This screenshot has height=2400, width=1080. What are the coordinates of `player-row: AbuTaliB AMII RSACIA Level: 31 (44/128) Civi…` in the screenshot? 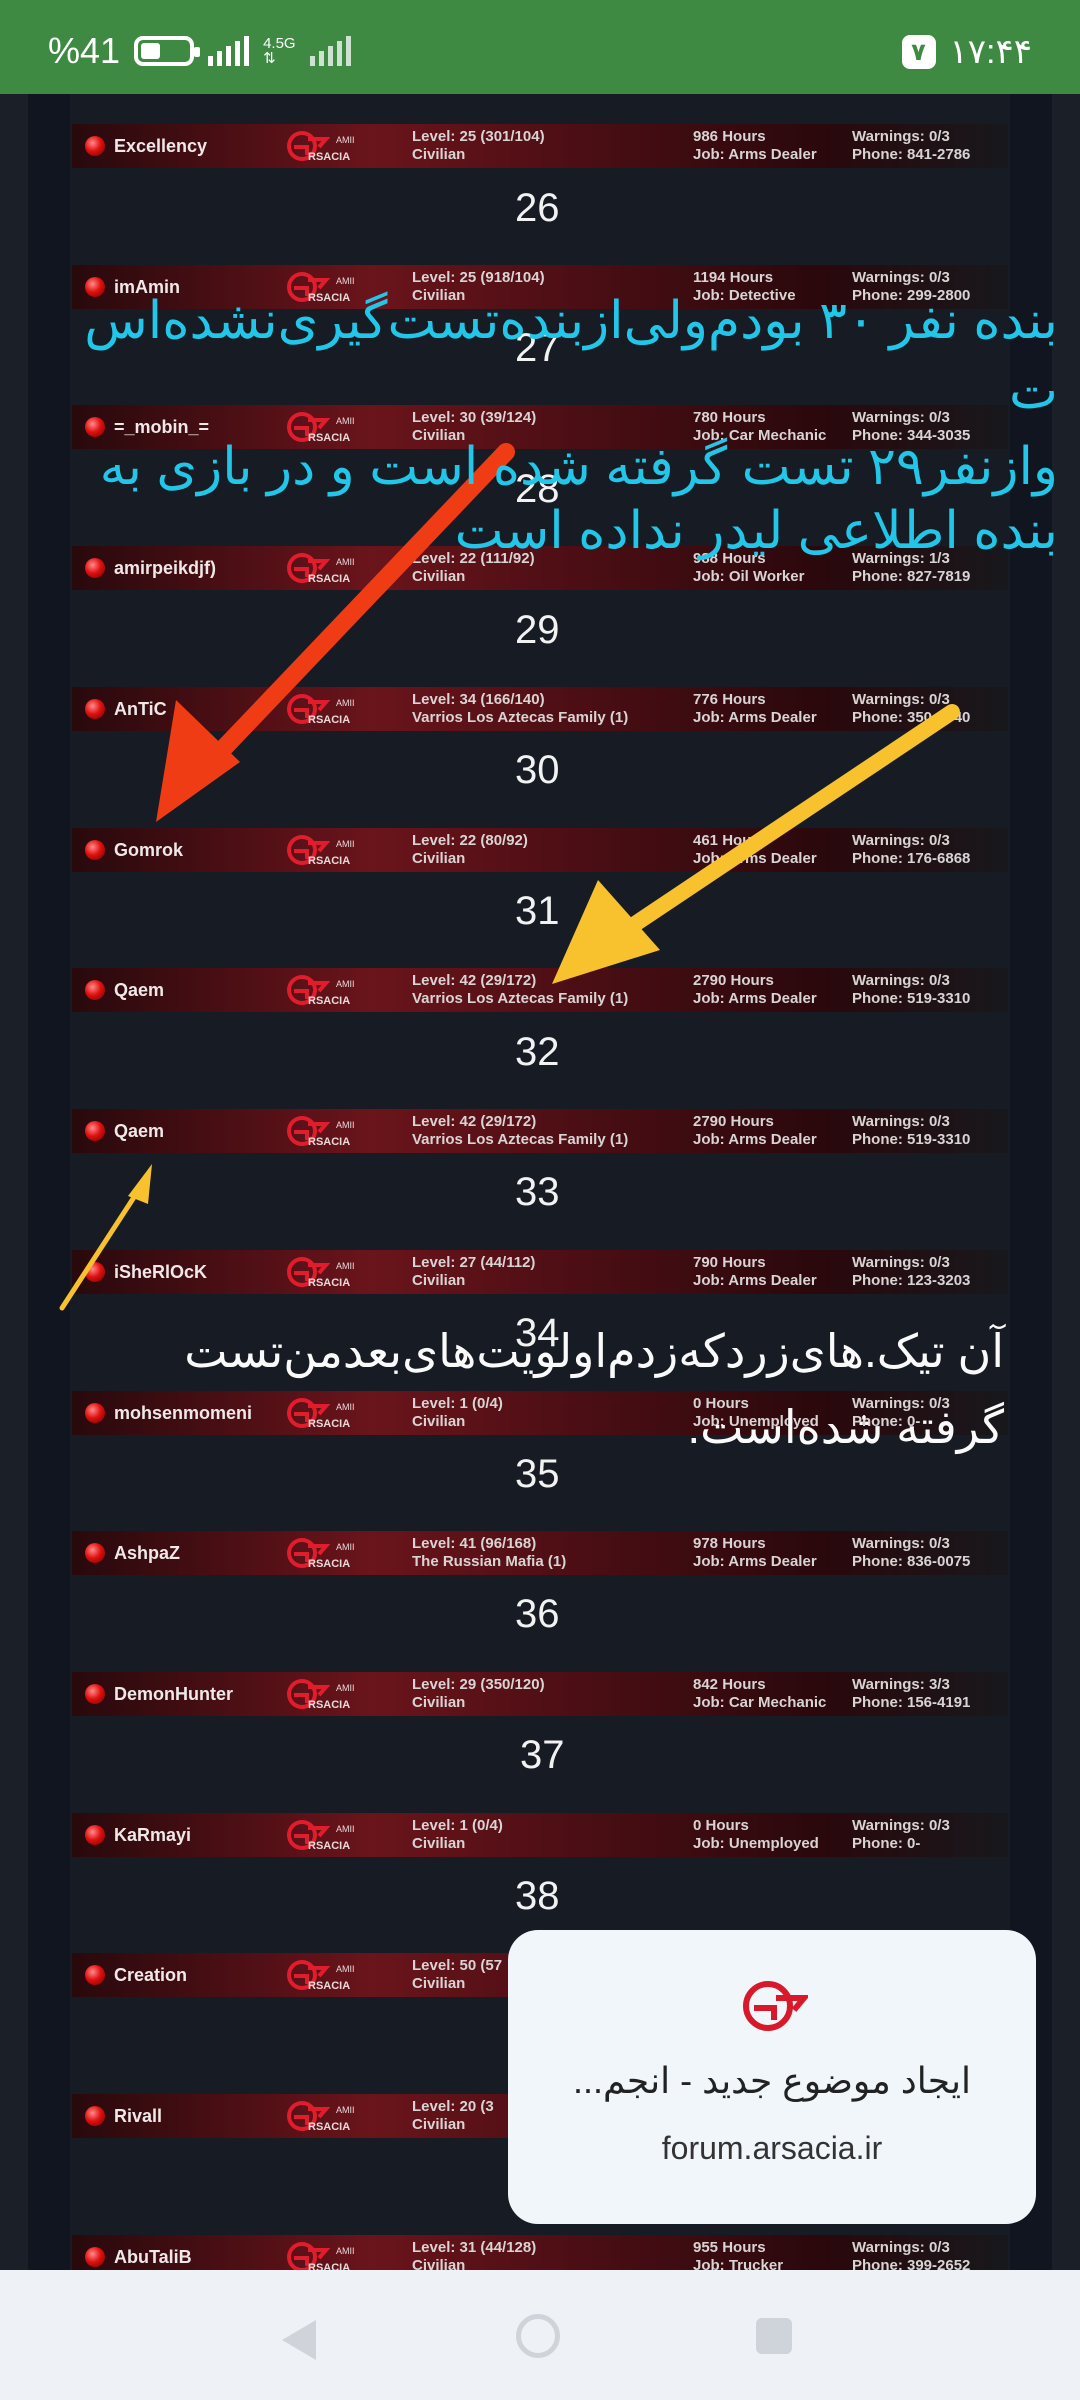 It's located at (540, 2252).